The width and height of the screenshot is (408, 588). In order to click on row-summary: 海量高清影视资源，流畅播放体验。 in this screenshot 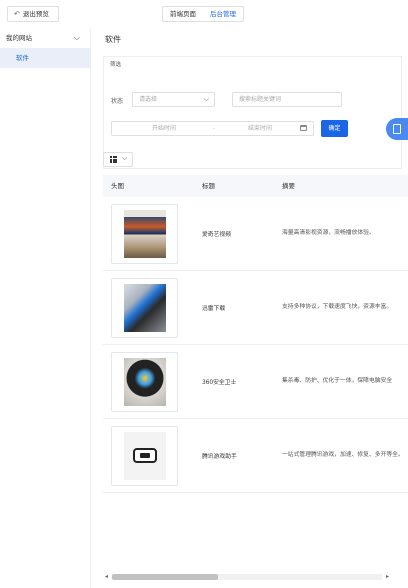, I will do `click(328, 233)`.